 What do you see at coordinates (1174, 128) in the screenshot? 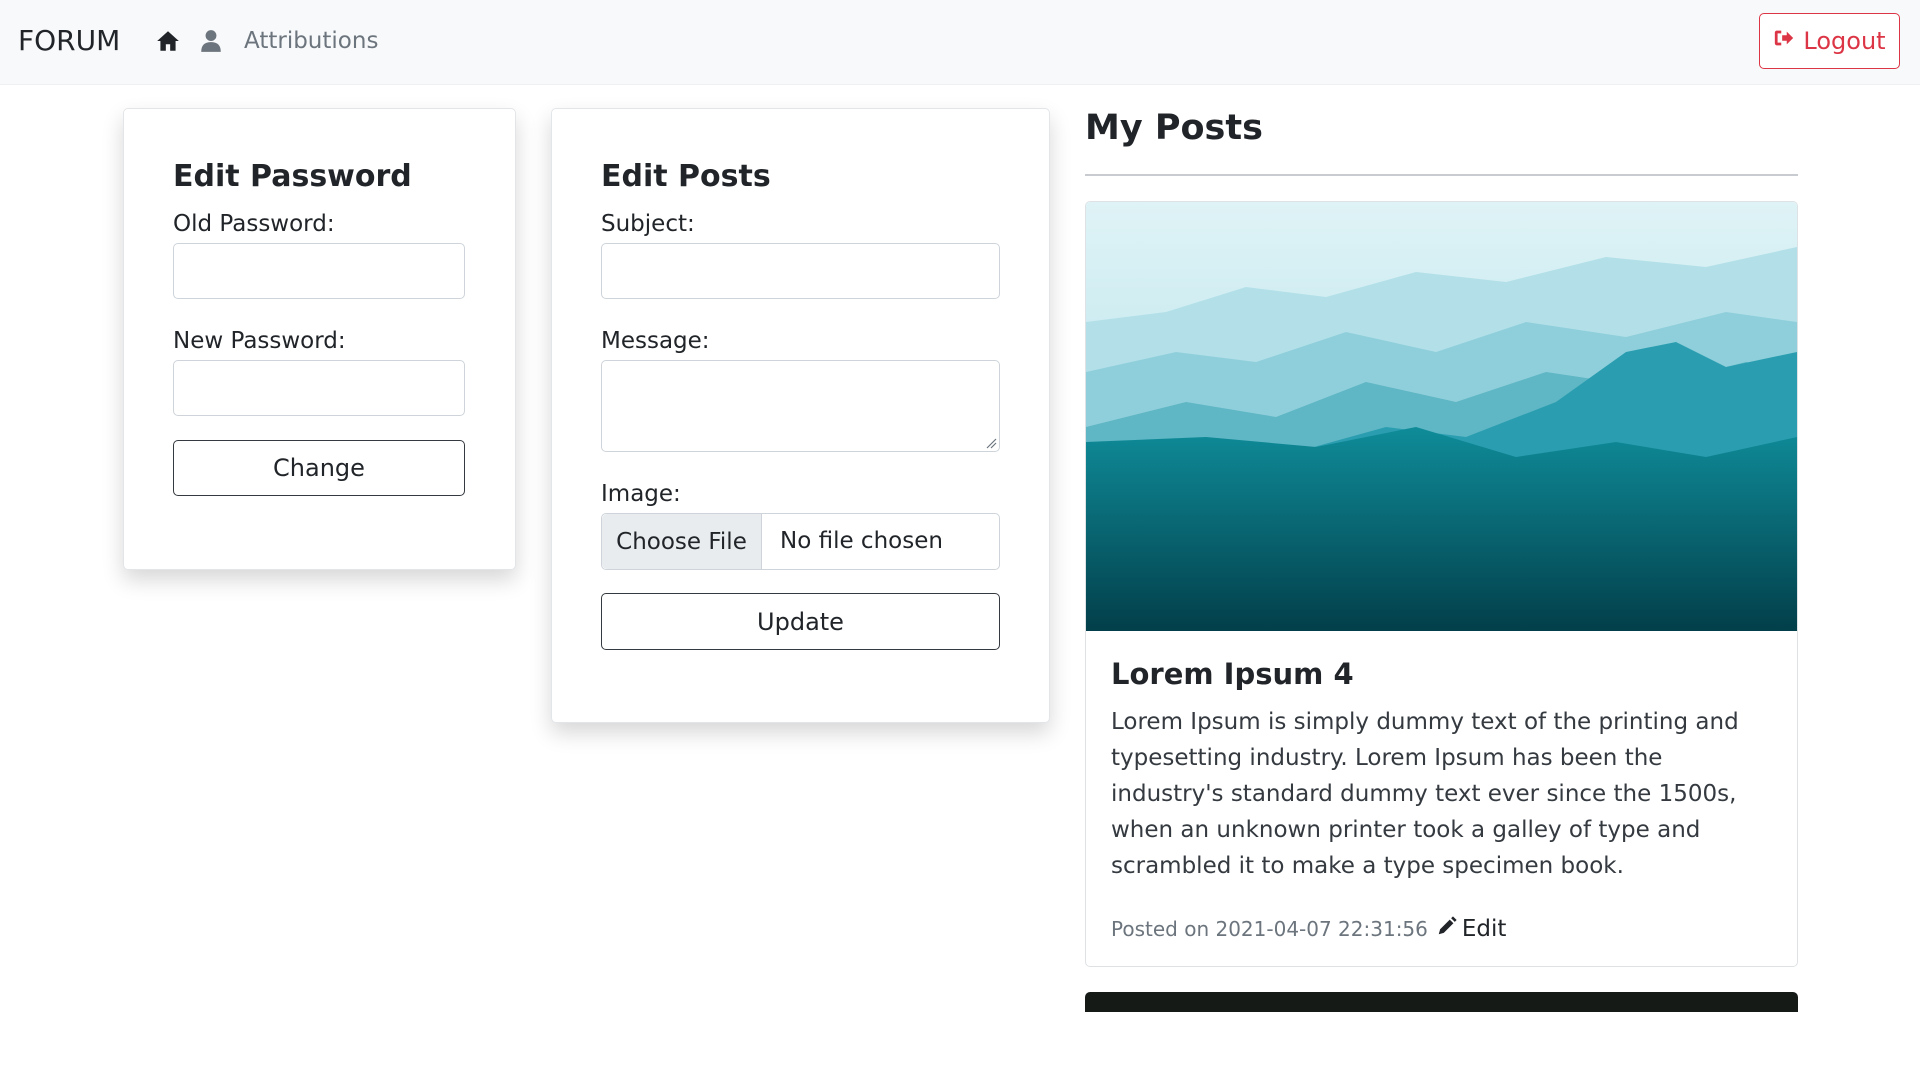
I see `my-posts-heading: My Posts` at bounding box center [1174, 128].